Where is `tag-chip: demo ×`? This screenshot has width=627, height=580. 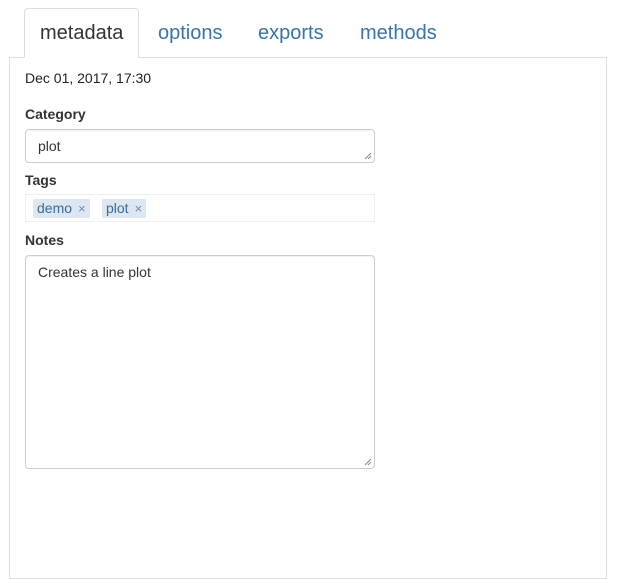
tag-chip: demo × is located at coordinates (61, 208).